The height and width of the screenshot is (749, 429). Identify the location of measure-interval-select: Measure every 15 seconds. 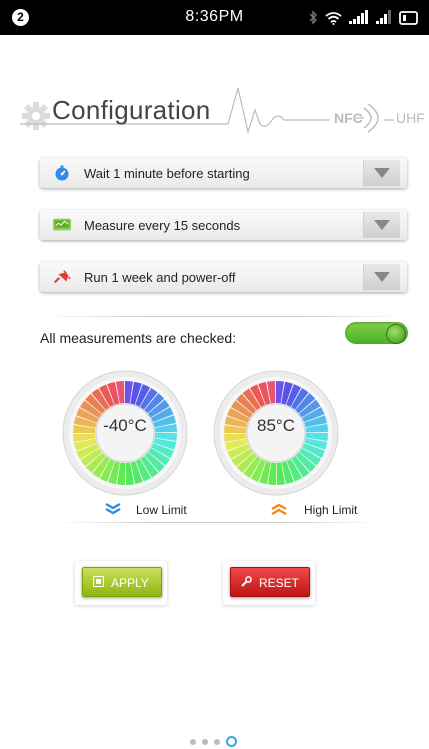
(223, 225).